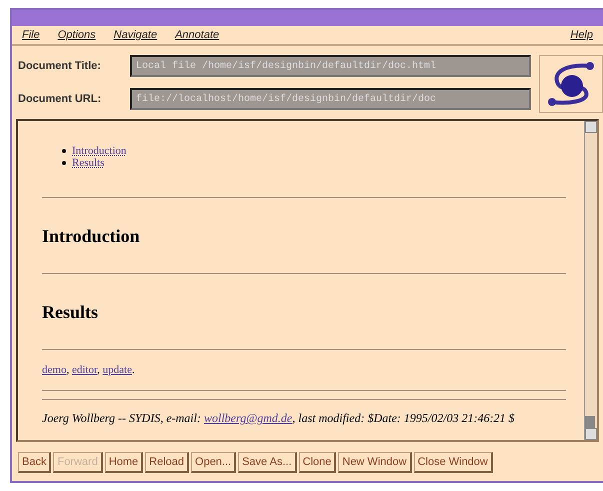 The image size is (603, 491). Describe the element at coordinates (581, 35) in the screenshot. I see `help-menu: Help` at that location.